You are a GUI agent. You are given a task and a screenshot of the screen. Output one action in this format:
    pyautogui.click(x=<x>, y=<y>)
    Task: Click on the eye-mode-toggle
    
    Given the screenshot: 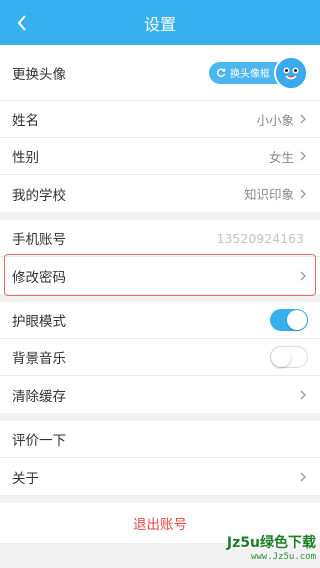 What is the action you would take?
    pyautogui.click(x=289, y=320)
    